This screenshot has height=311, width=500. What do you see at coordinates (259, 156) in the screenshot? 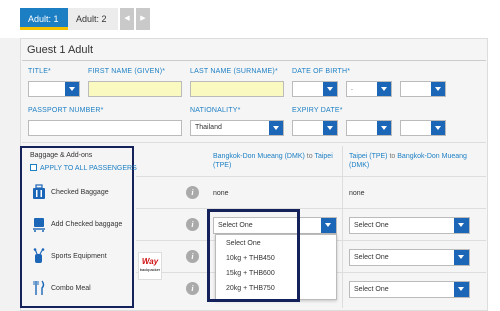
I see `route-from: Bangkok-Don Mueang (DMK)` at bounding box center [259, 156].